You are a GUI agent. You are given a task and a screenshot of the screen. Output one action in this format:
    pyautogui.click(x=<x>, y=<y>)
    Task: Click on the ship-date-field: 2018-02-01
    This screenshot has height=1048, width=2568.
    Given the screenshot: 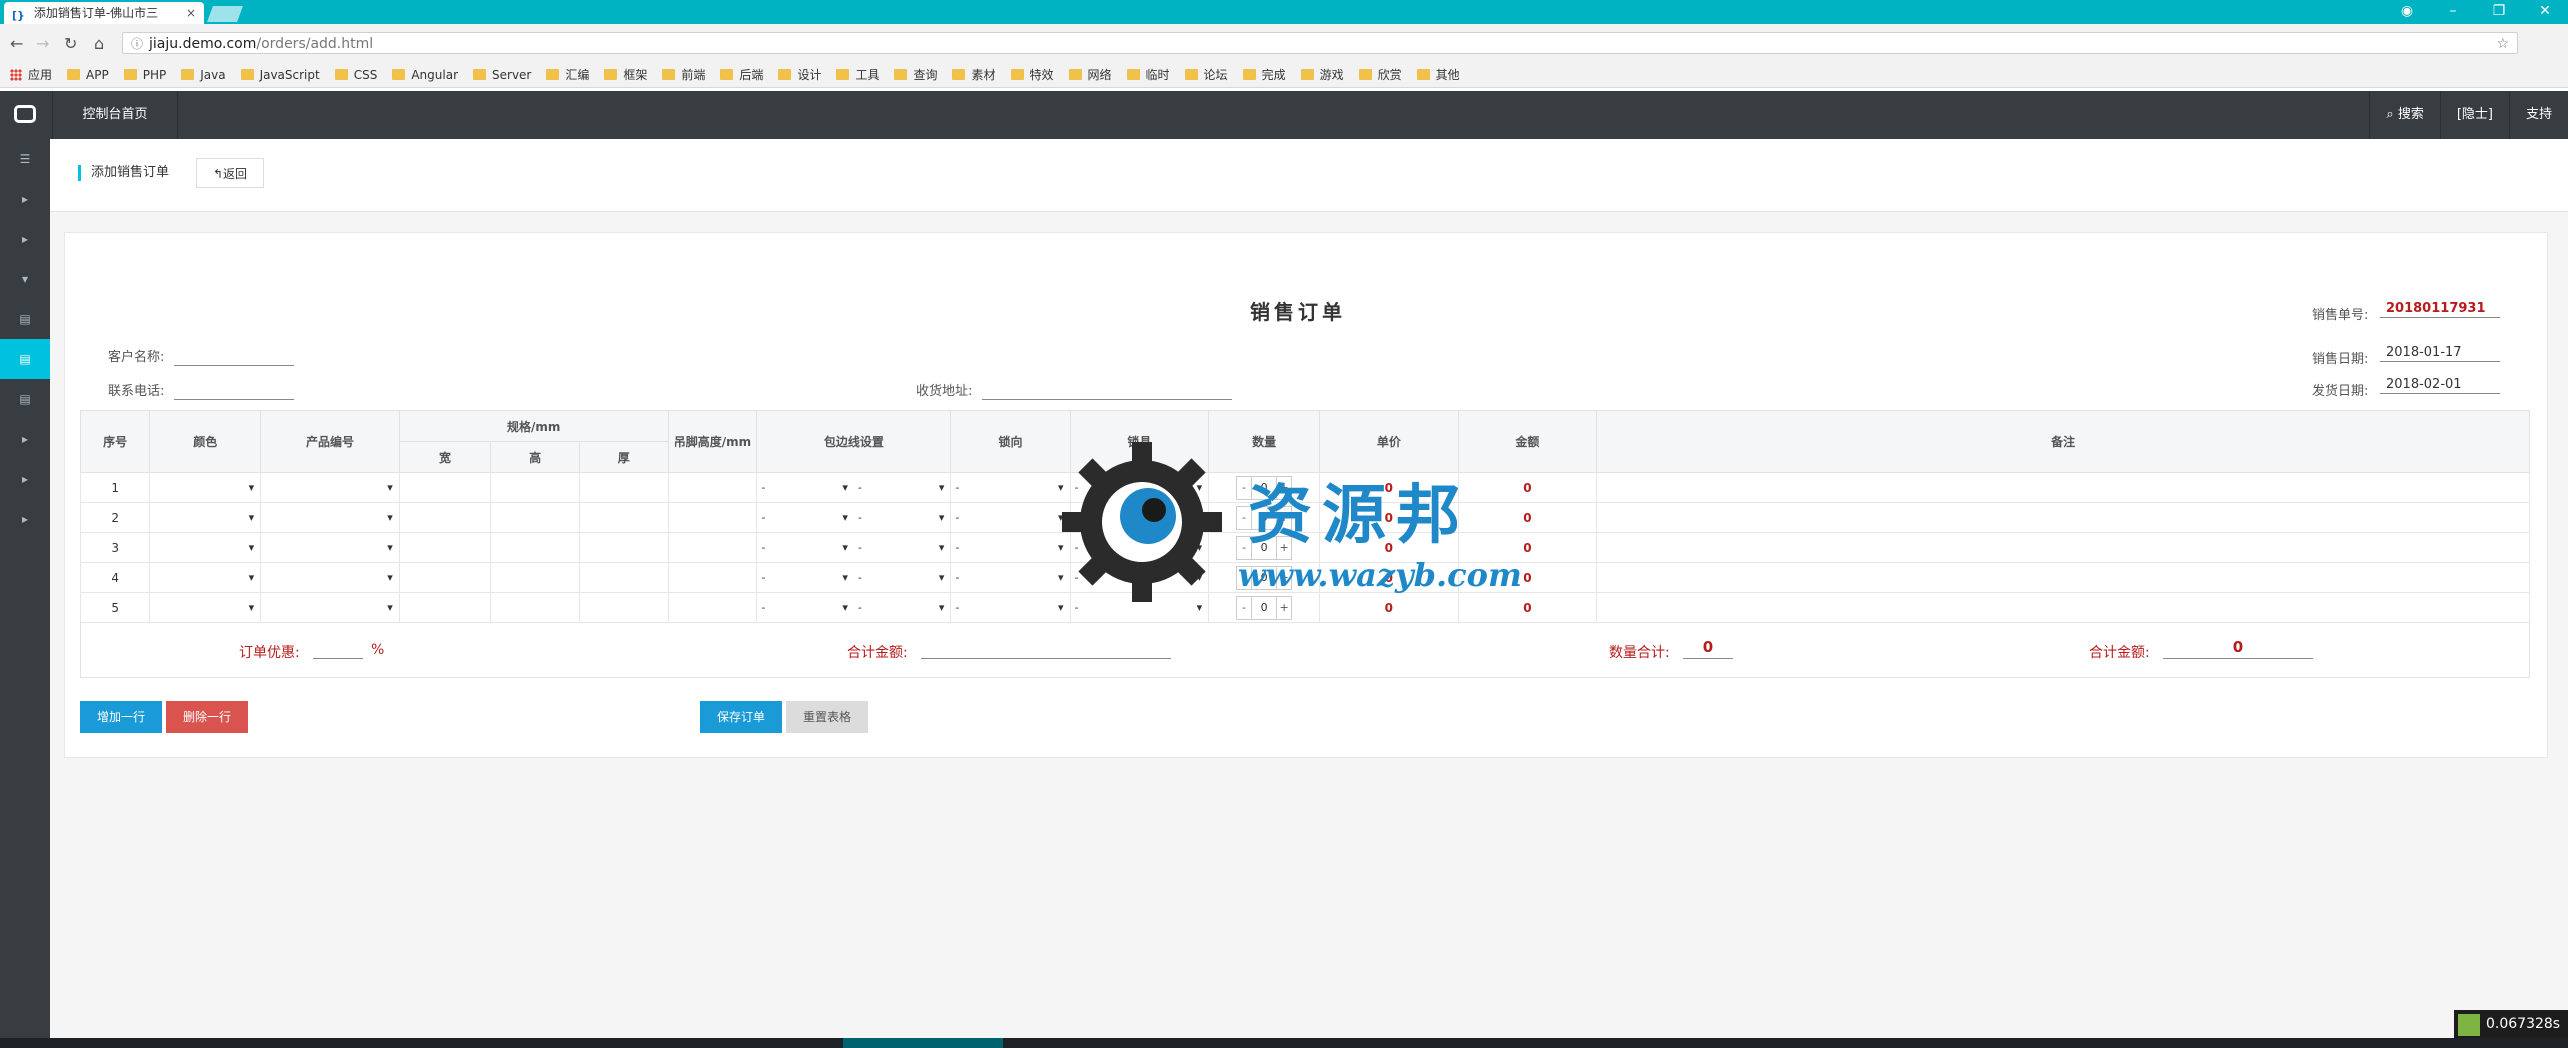 What is the action you would take?
    pyautogui.click(x=2440, y=385)
    